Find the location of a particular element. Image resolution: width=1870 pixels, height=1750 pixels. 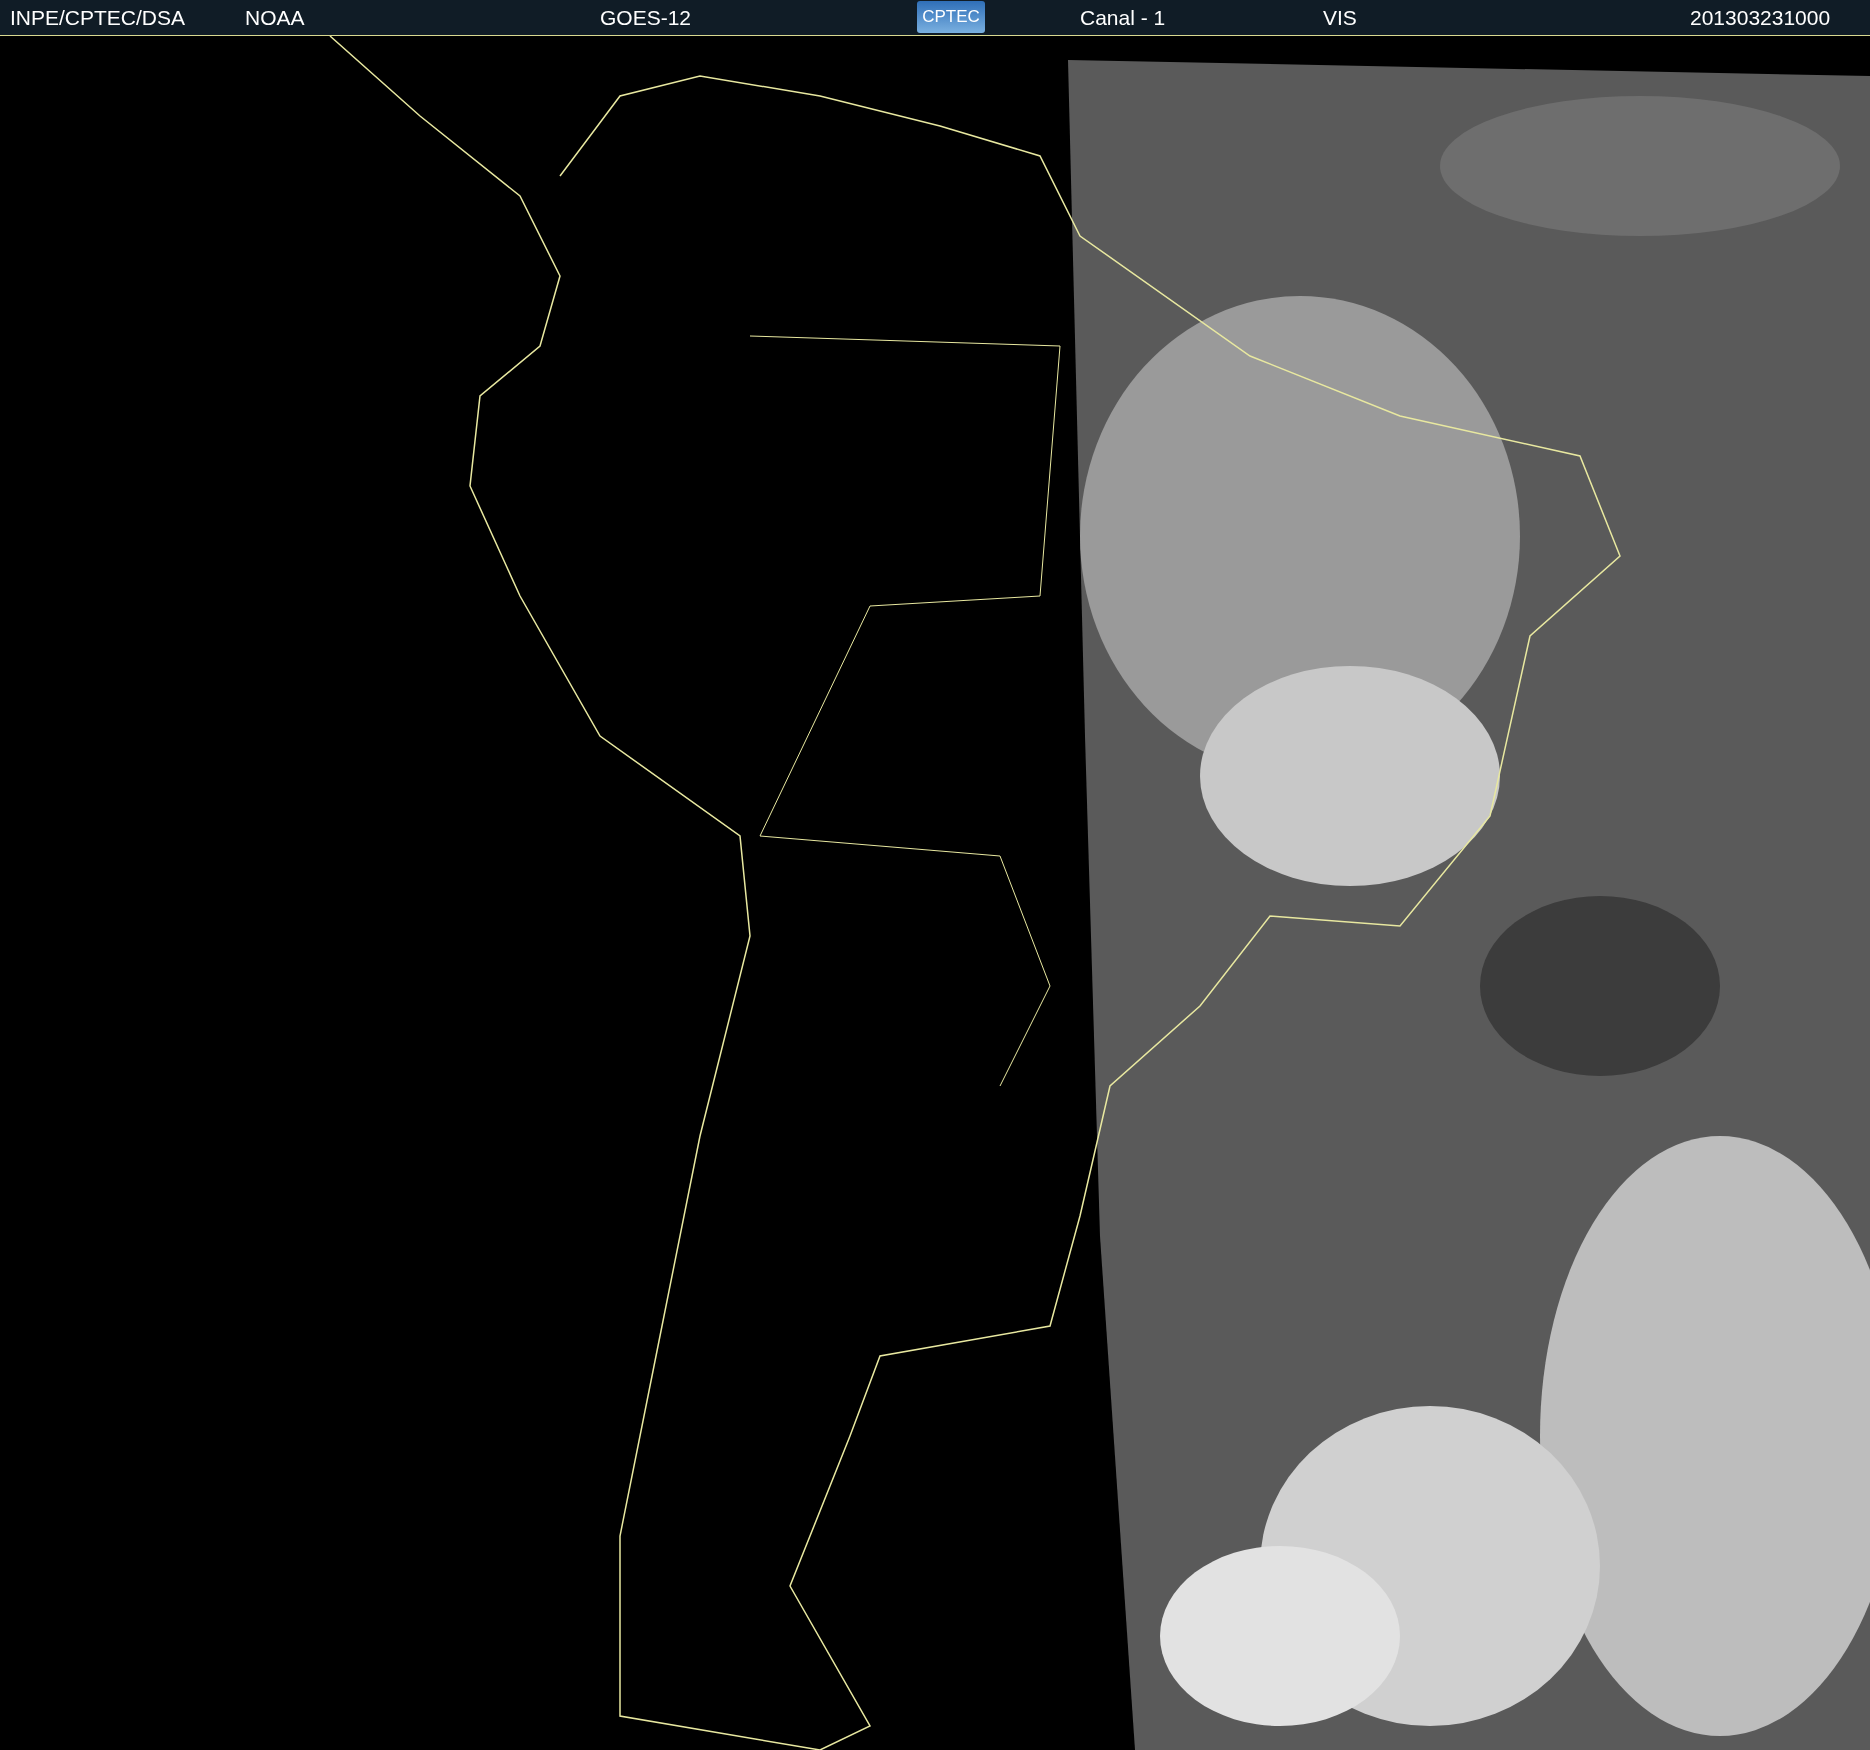

satellite-label: GOES-12 is located at coordinates (646, 18).